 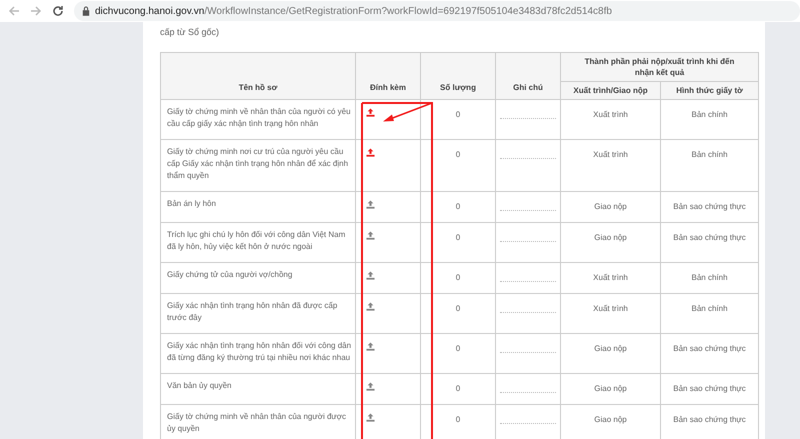 What do you see at coordinates (258, 76) in the screenshot?
I see `column-header: Tên hồ sơ` at bounding box center [258, 76].